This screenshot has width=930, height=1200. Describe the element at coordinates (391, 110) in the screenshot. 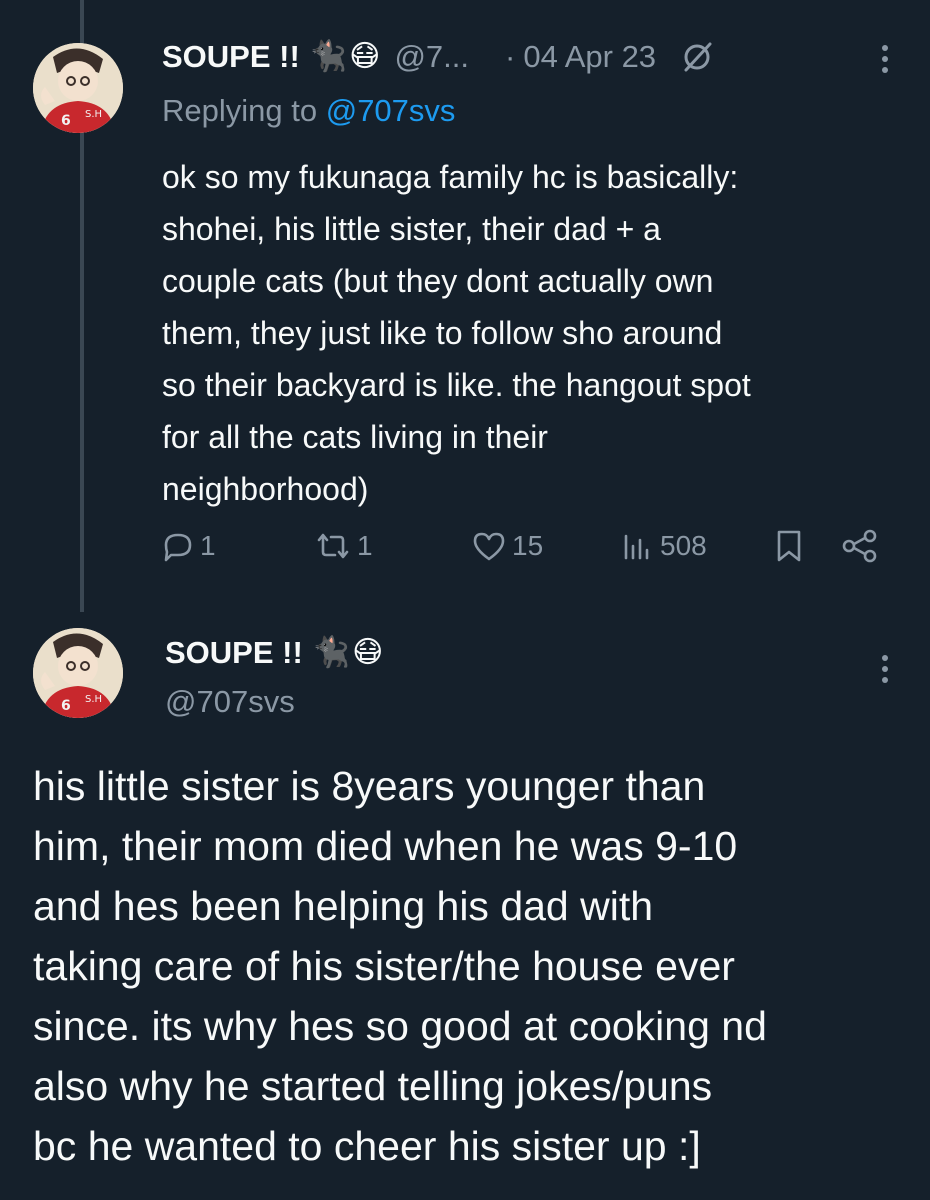

I see `replying-handle-link: @707svs` at that location.